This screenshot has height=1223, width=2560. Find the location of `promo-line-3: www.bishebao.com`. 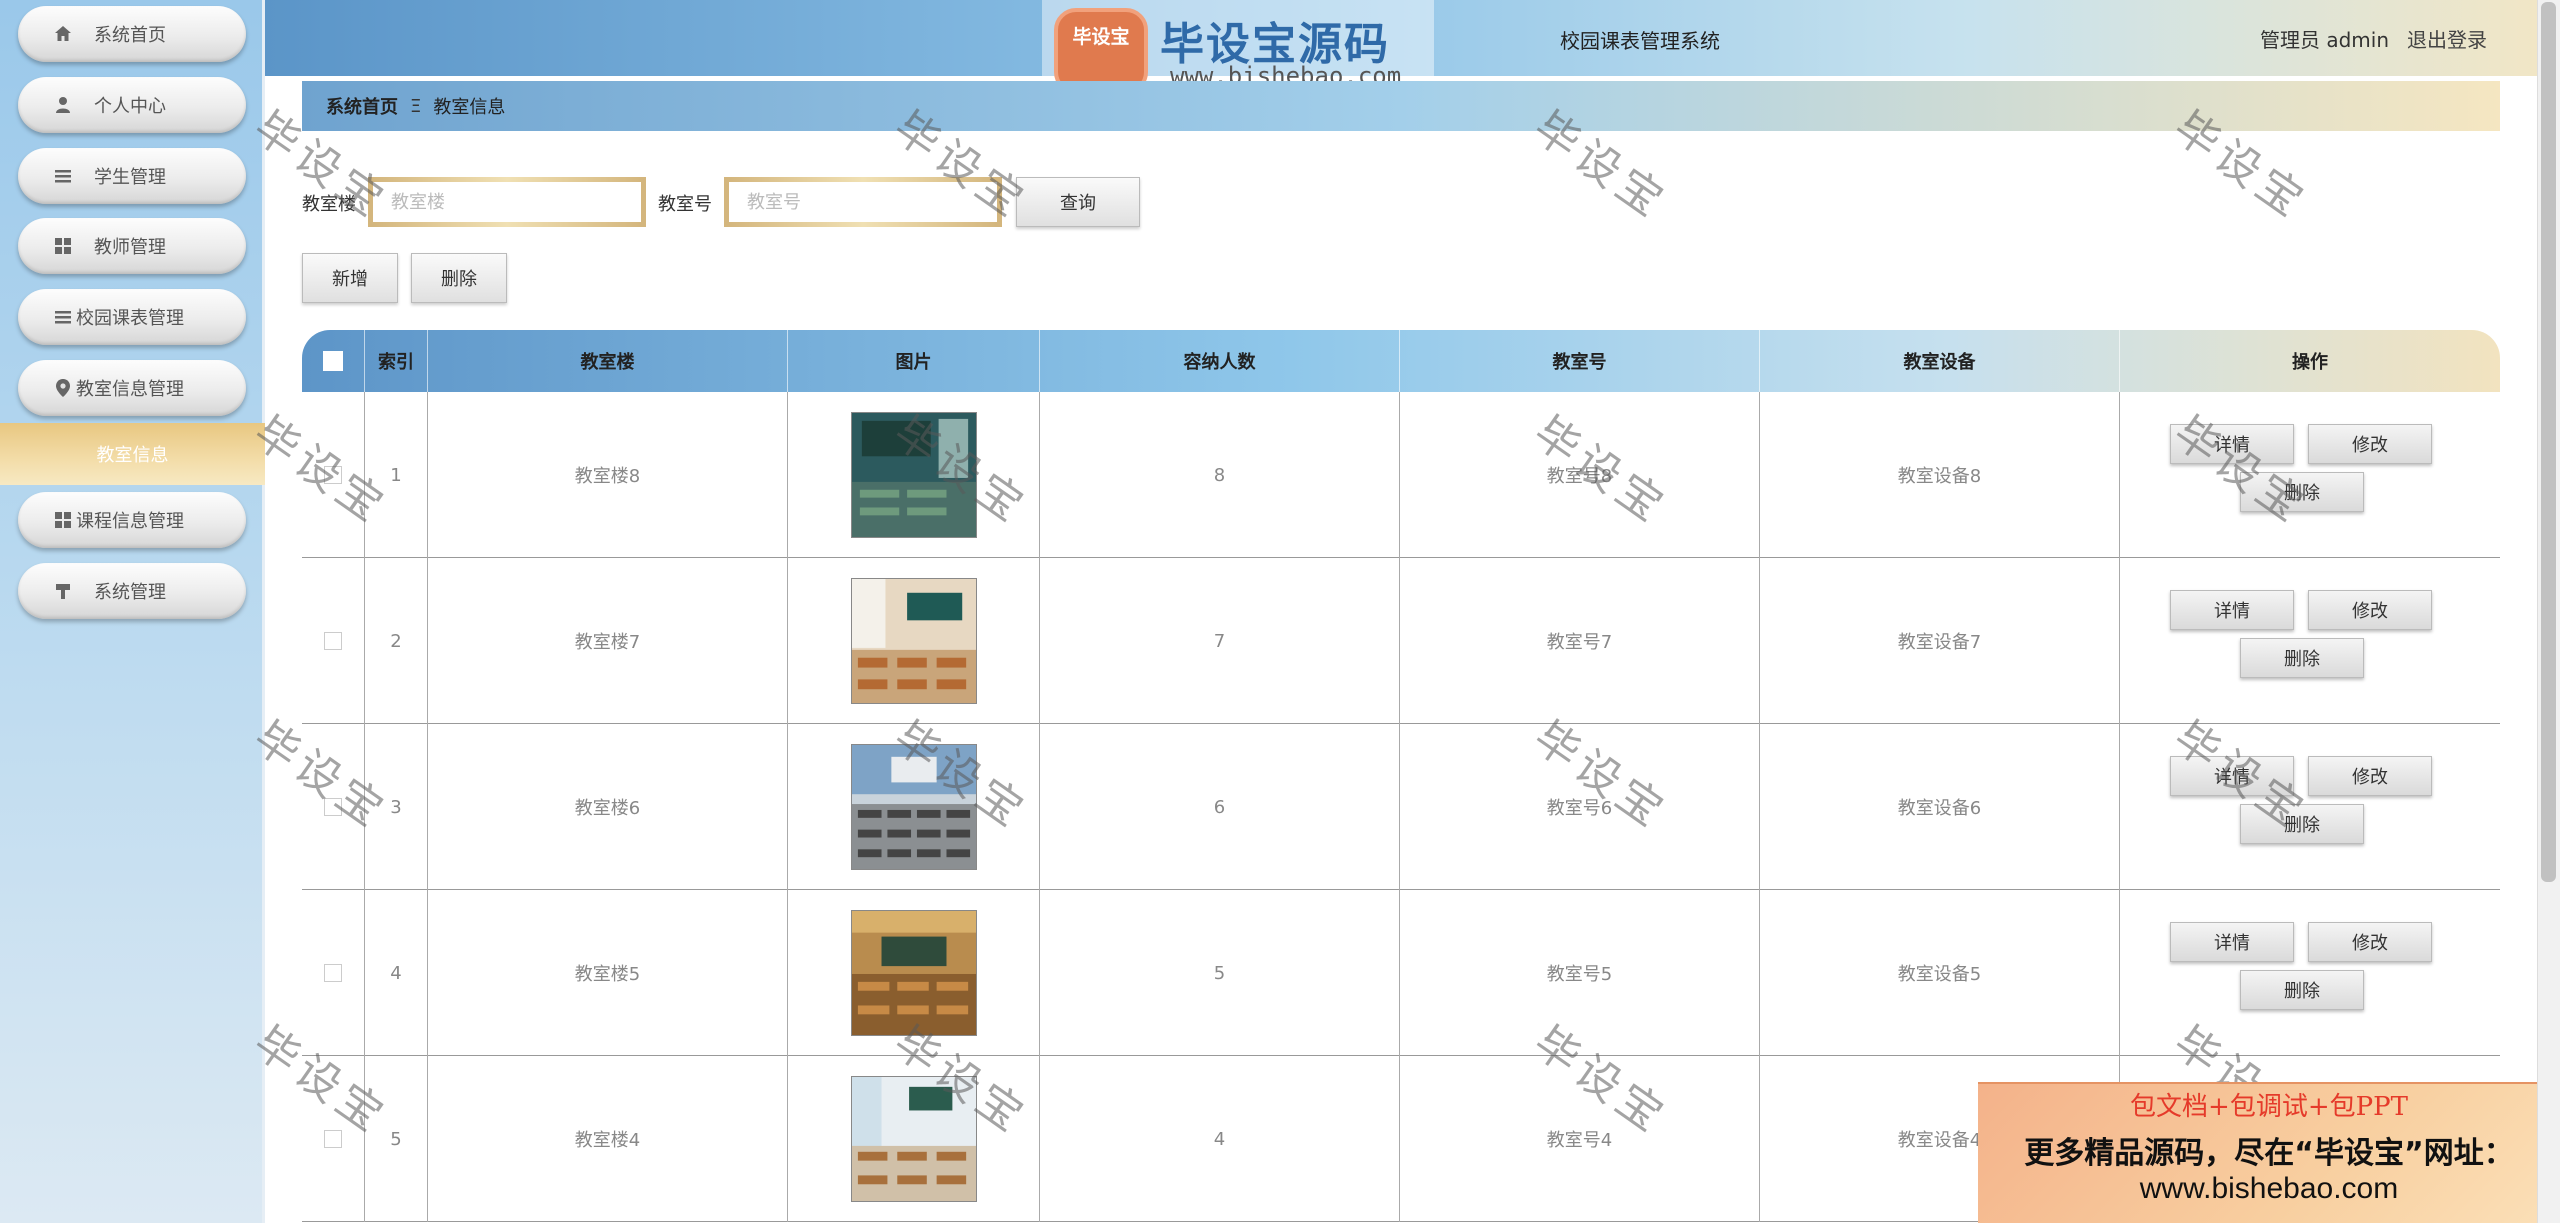

promo-line-3: www.bishebao.com is located at coordinates (2269, 1188).